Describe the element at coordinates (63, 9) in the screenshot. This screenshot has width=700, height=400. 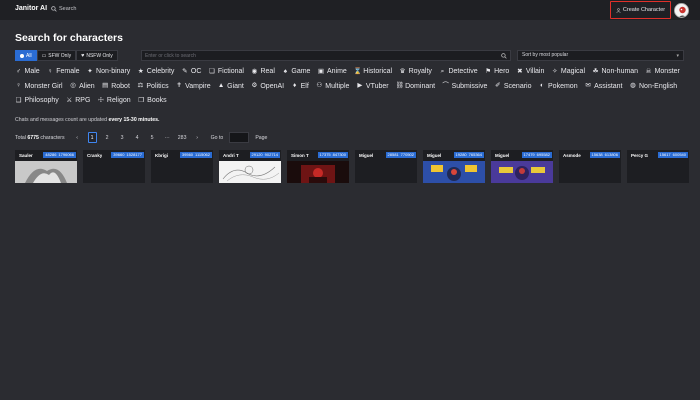
I see `nav-search-link: Search` at that location.